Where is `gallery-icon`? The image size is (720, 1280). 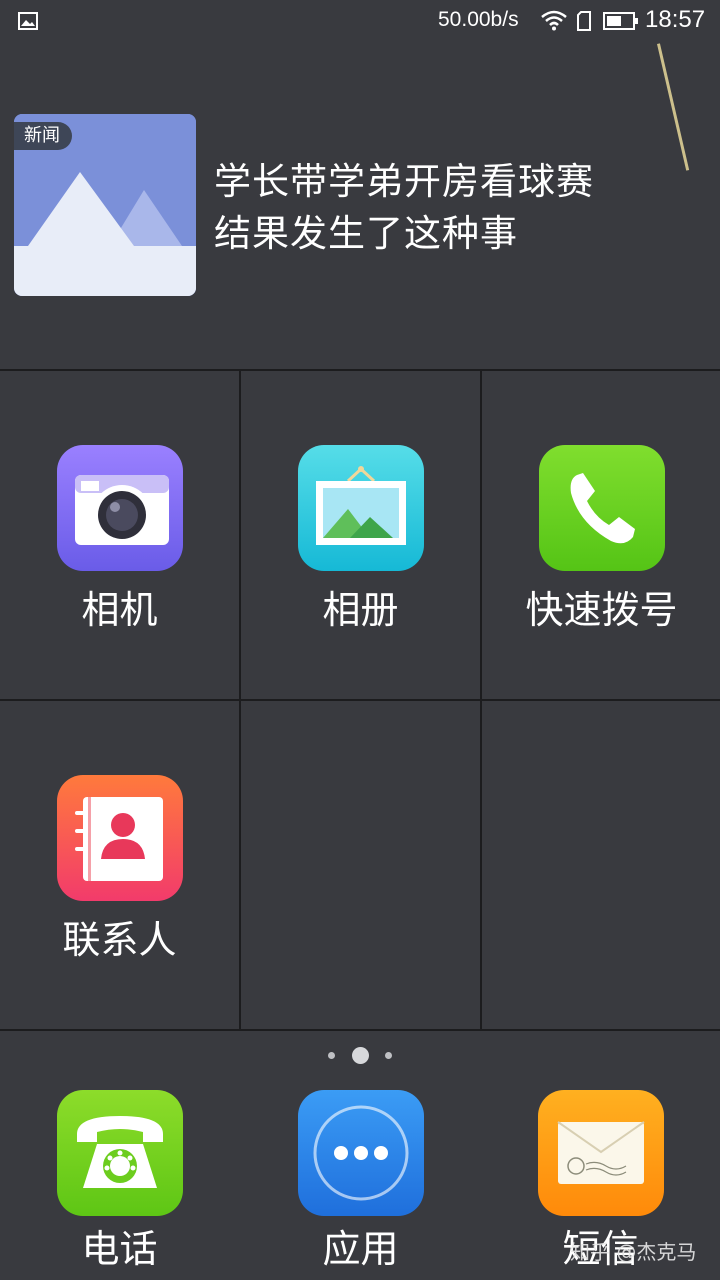
gallery-icon is located at coordinates (361, 508).